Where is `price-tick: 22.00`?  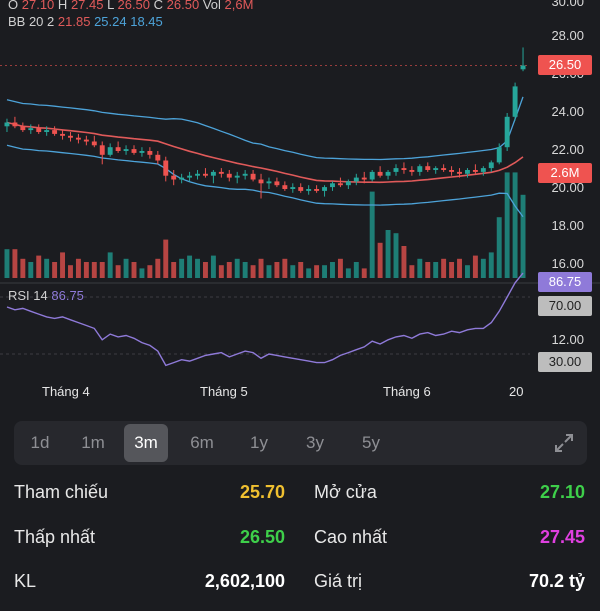
price-tick: 22.00 is located at coordinates (567, 149).